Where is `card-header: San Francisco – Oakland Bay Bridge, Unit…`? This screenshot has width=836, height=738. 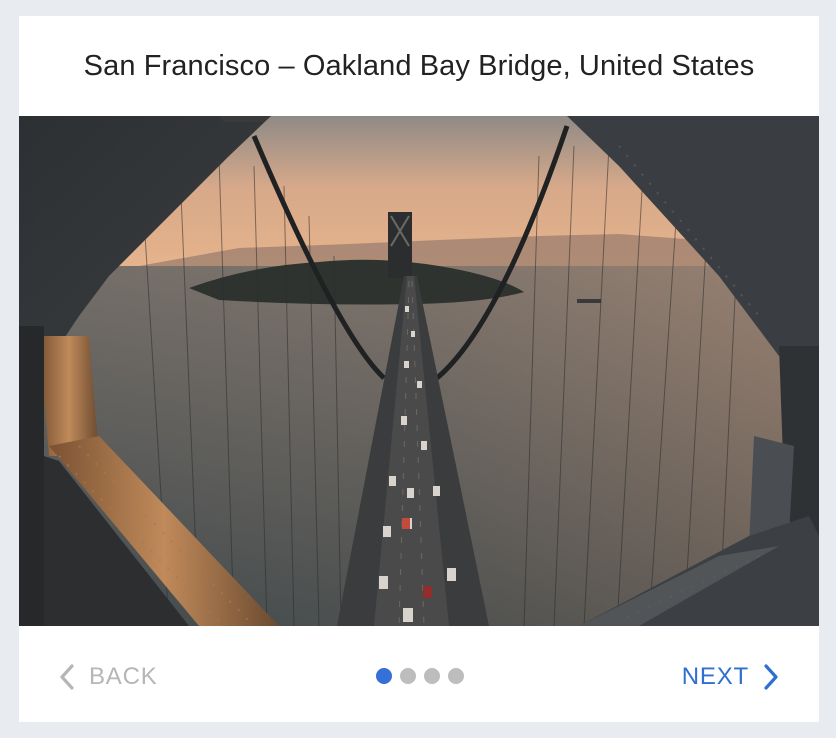
card-header: San Francisco – Oakland Bay Bridge, Unit… is located at coordinates (419, 66).